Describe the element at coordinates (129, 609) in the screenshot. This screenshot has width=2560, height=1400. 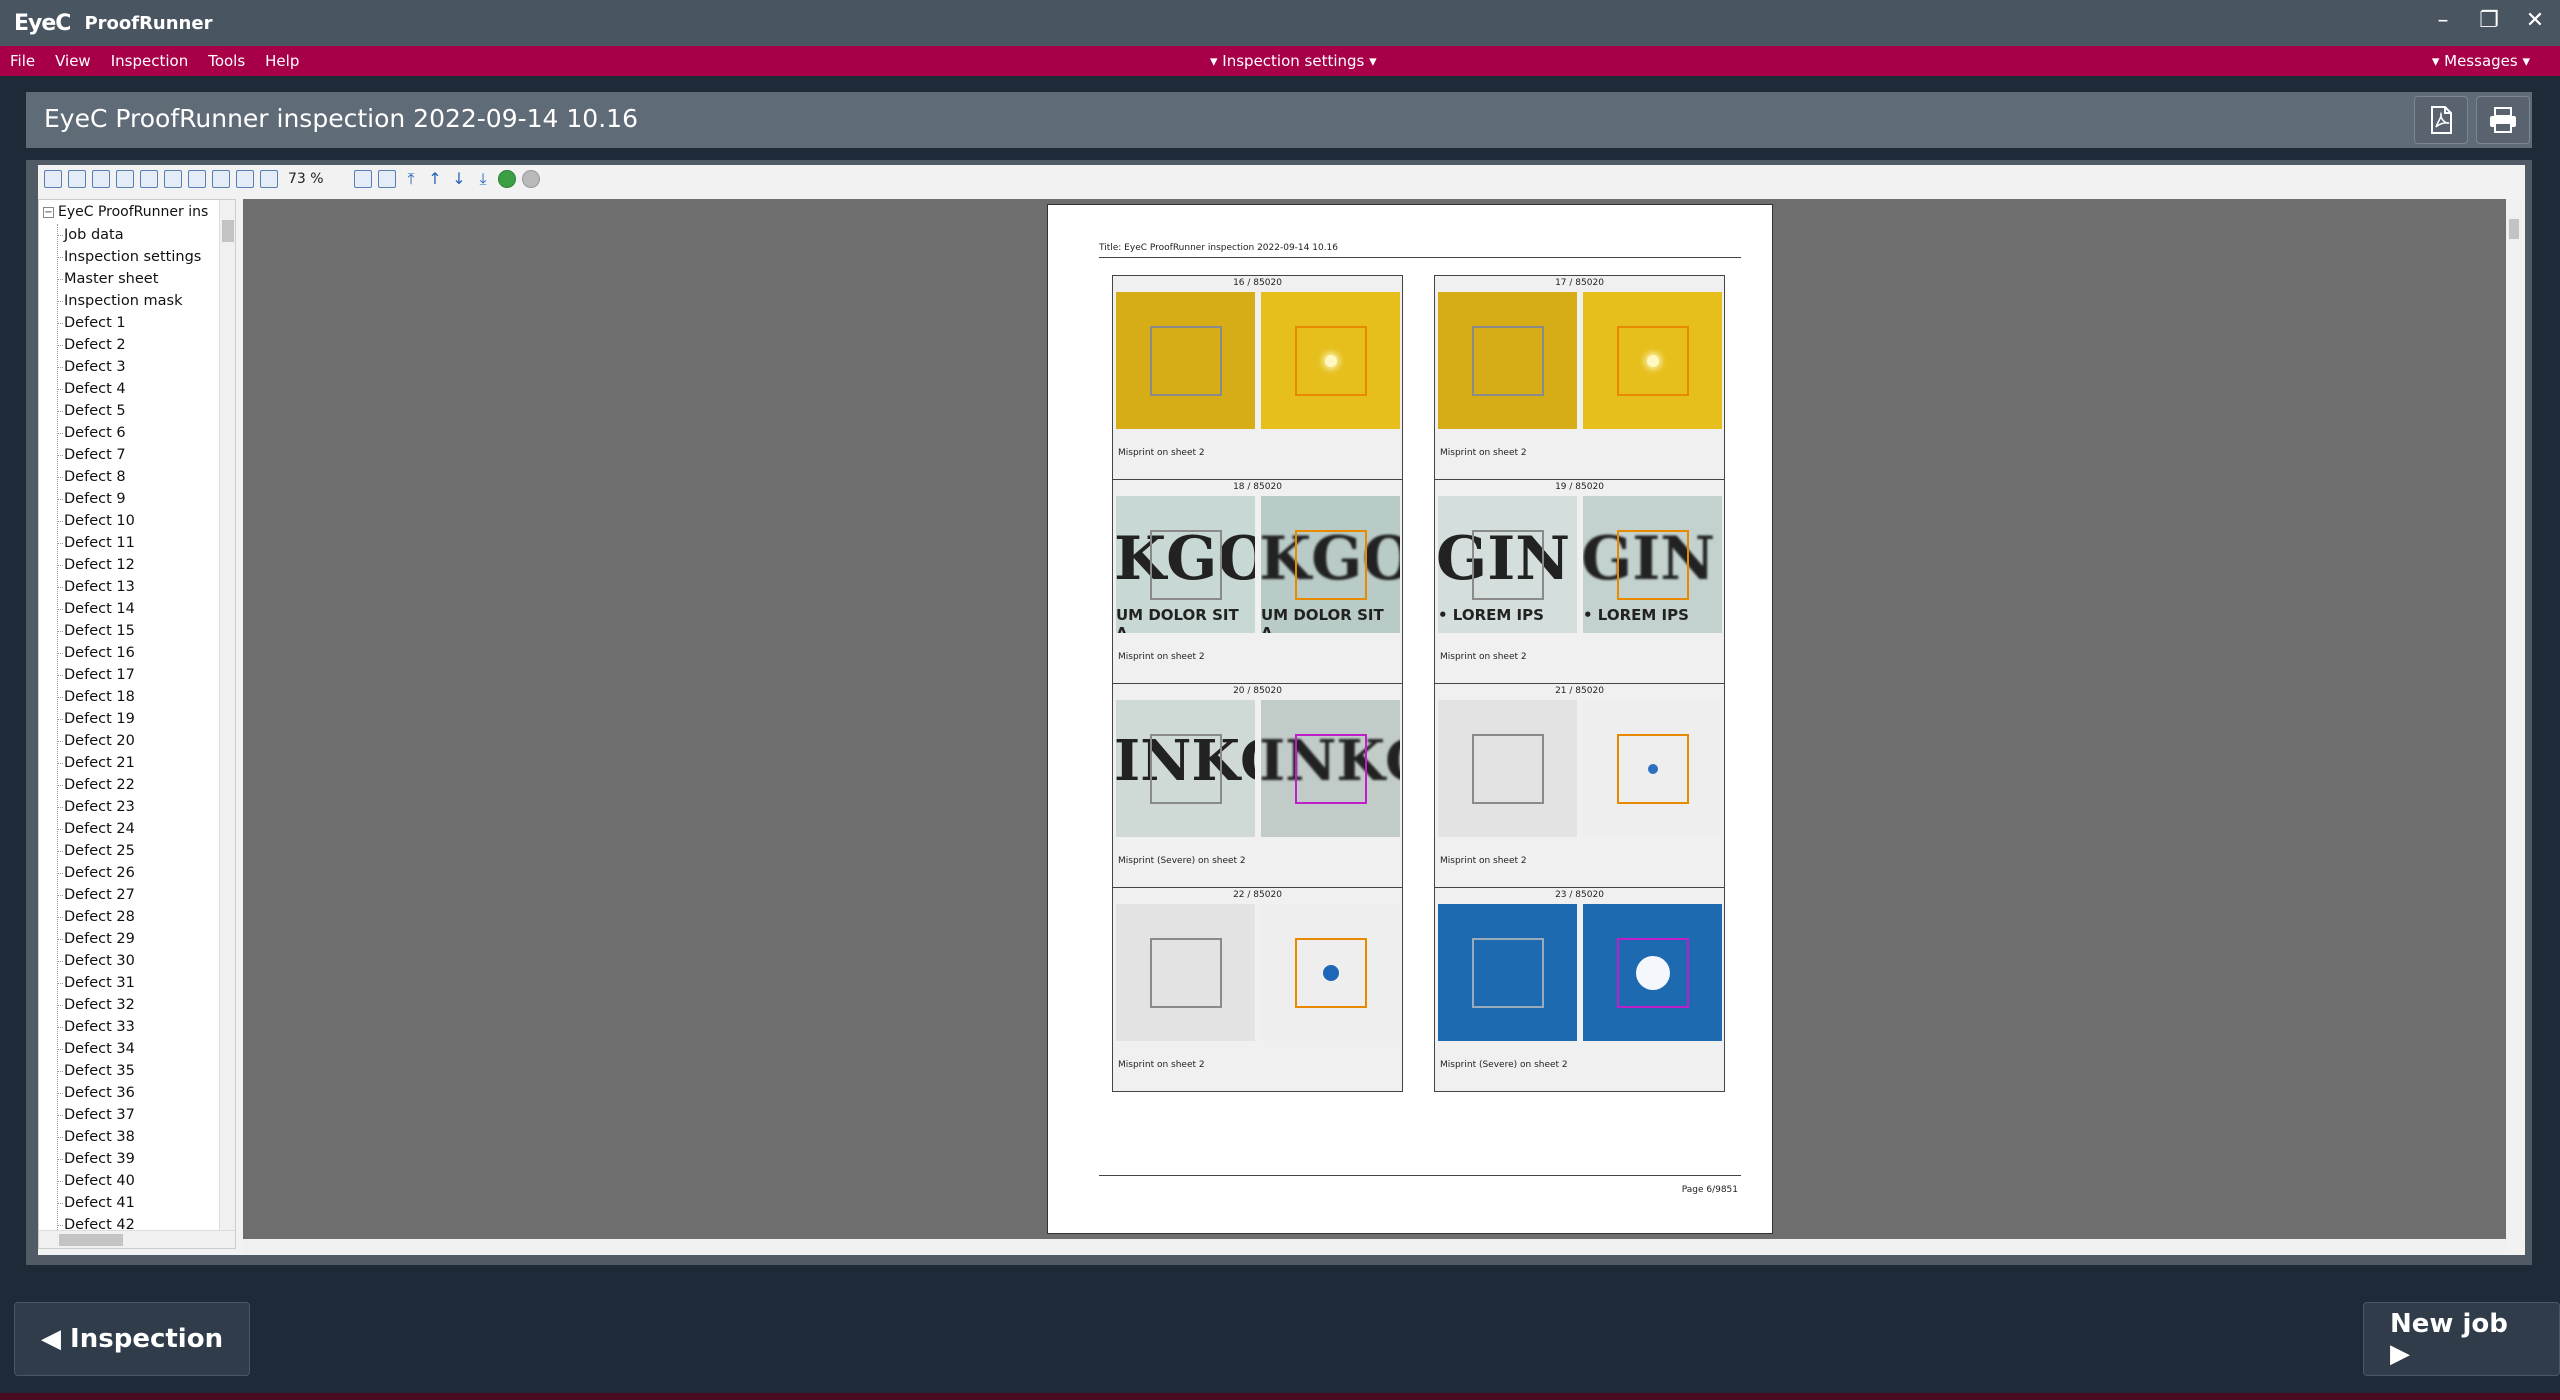
I see `tree-item: Defect 14` at that location.